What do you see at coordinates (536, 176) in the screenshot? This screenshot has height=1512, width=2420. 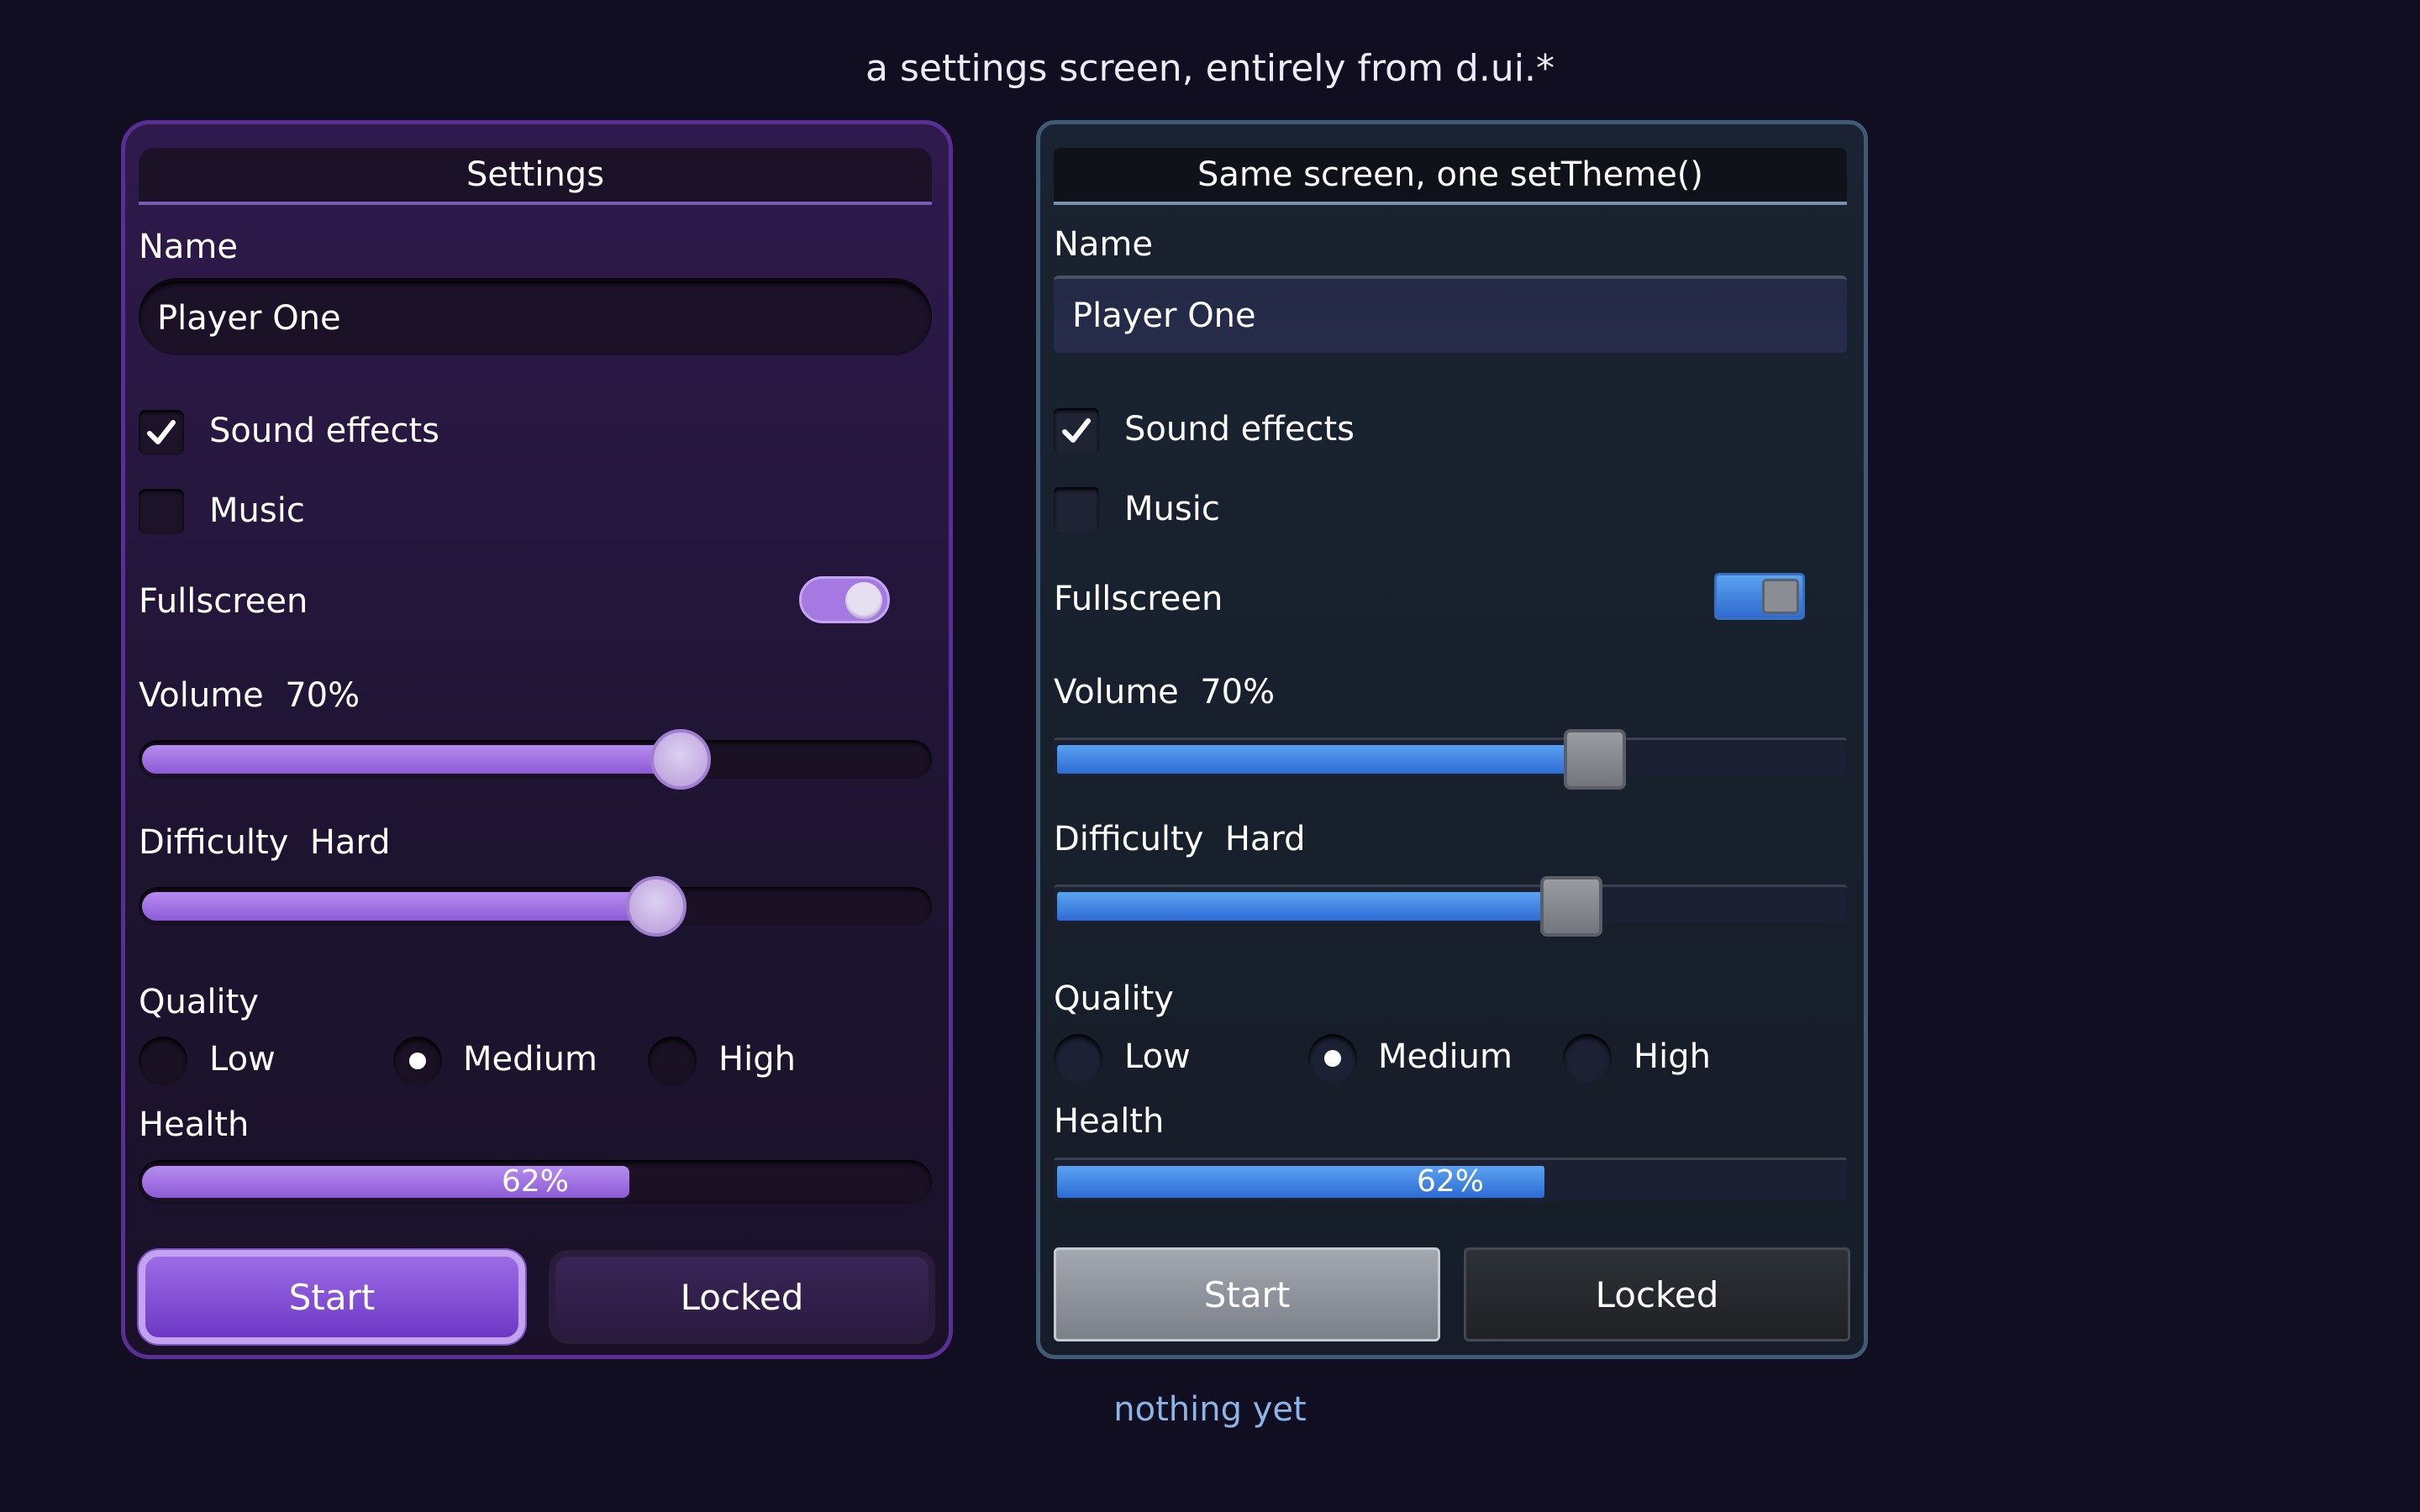 I see `panel-header: Settings` at bounding box center [536, 176].